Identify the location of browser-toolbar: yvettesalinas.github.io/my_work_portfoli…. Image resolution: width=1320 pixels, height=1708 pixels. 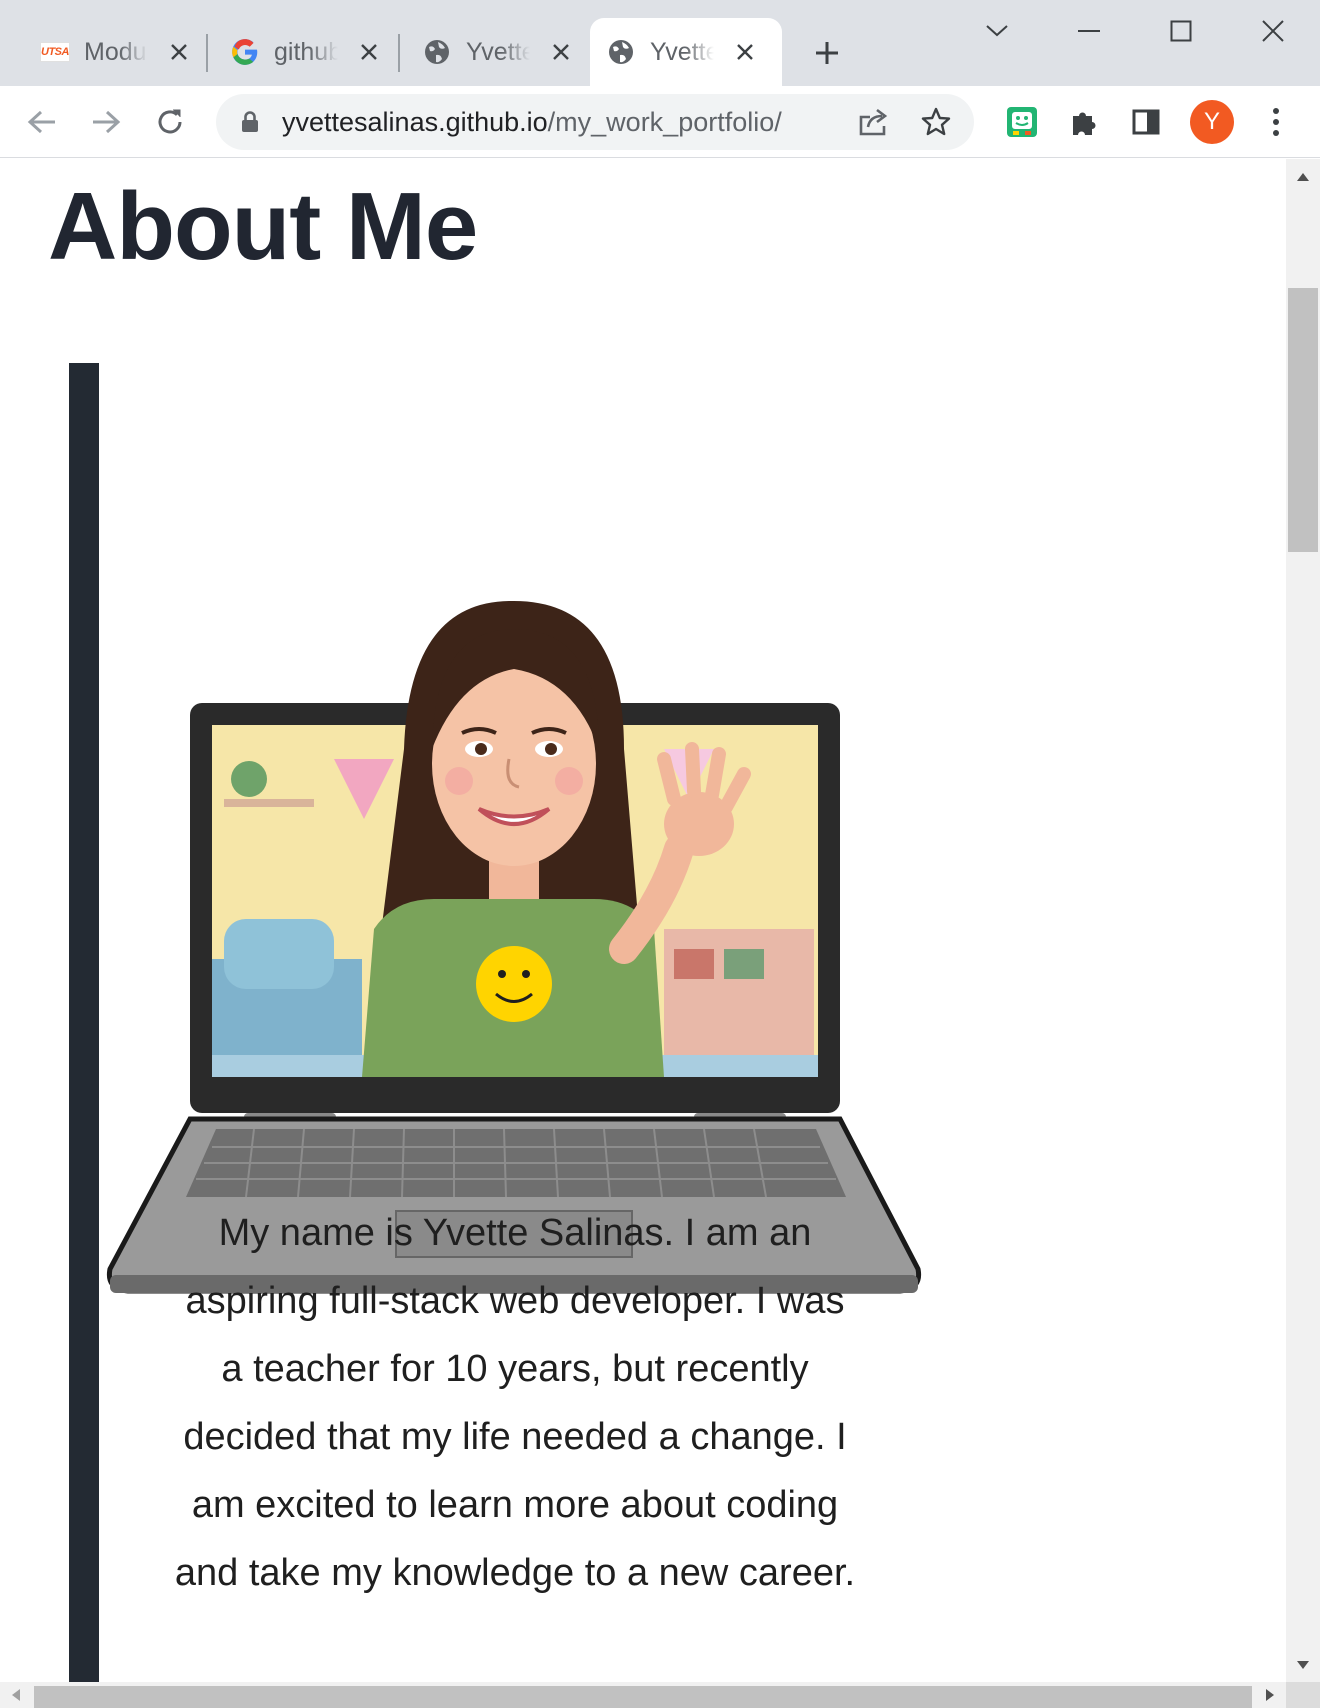
(660, 122).